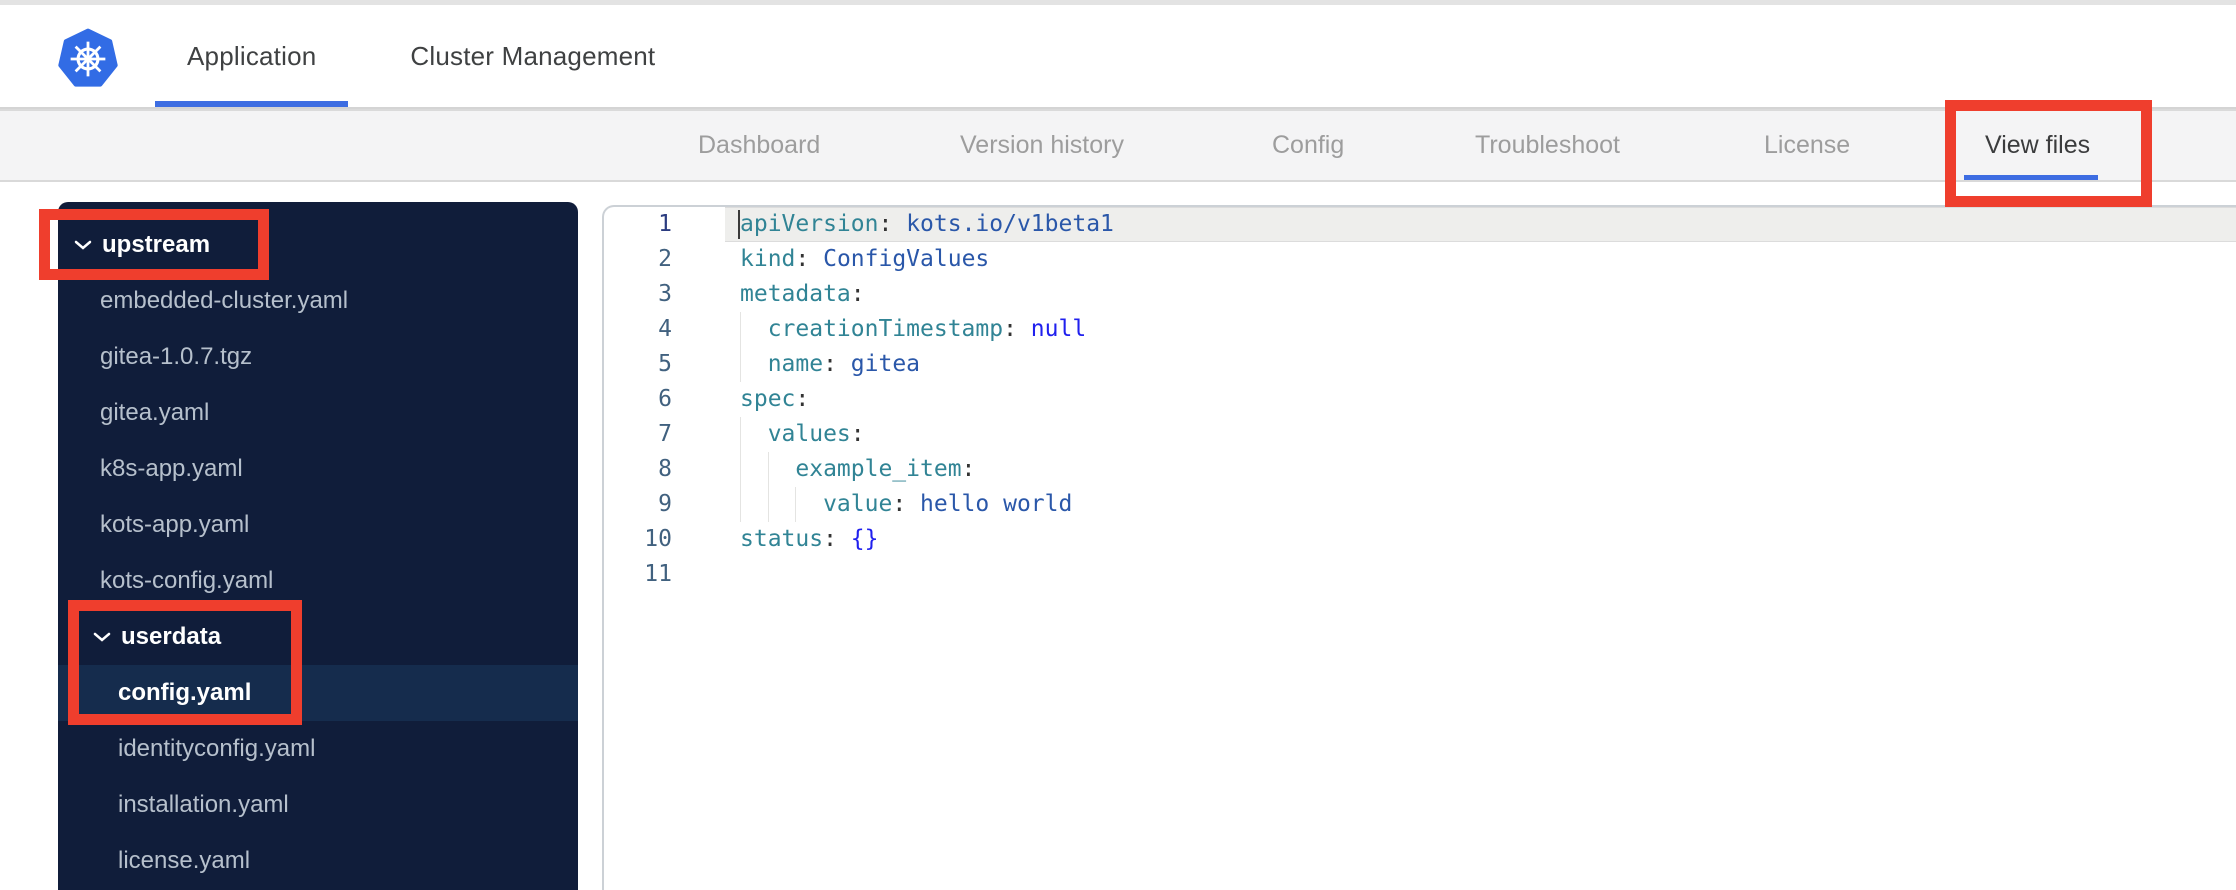 The height and width of the screenshot is (890, 2236). What do you see at coordinates (318, 525) in the screenshot?
I see `tree-file-kots-app.yaml: kots-app.yaml` at bounding box center [318, 525].